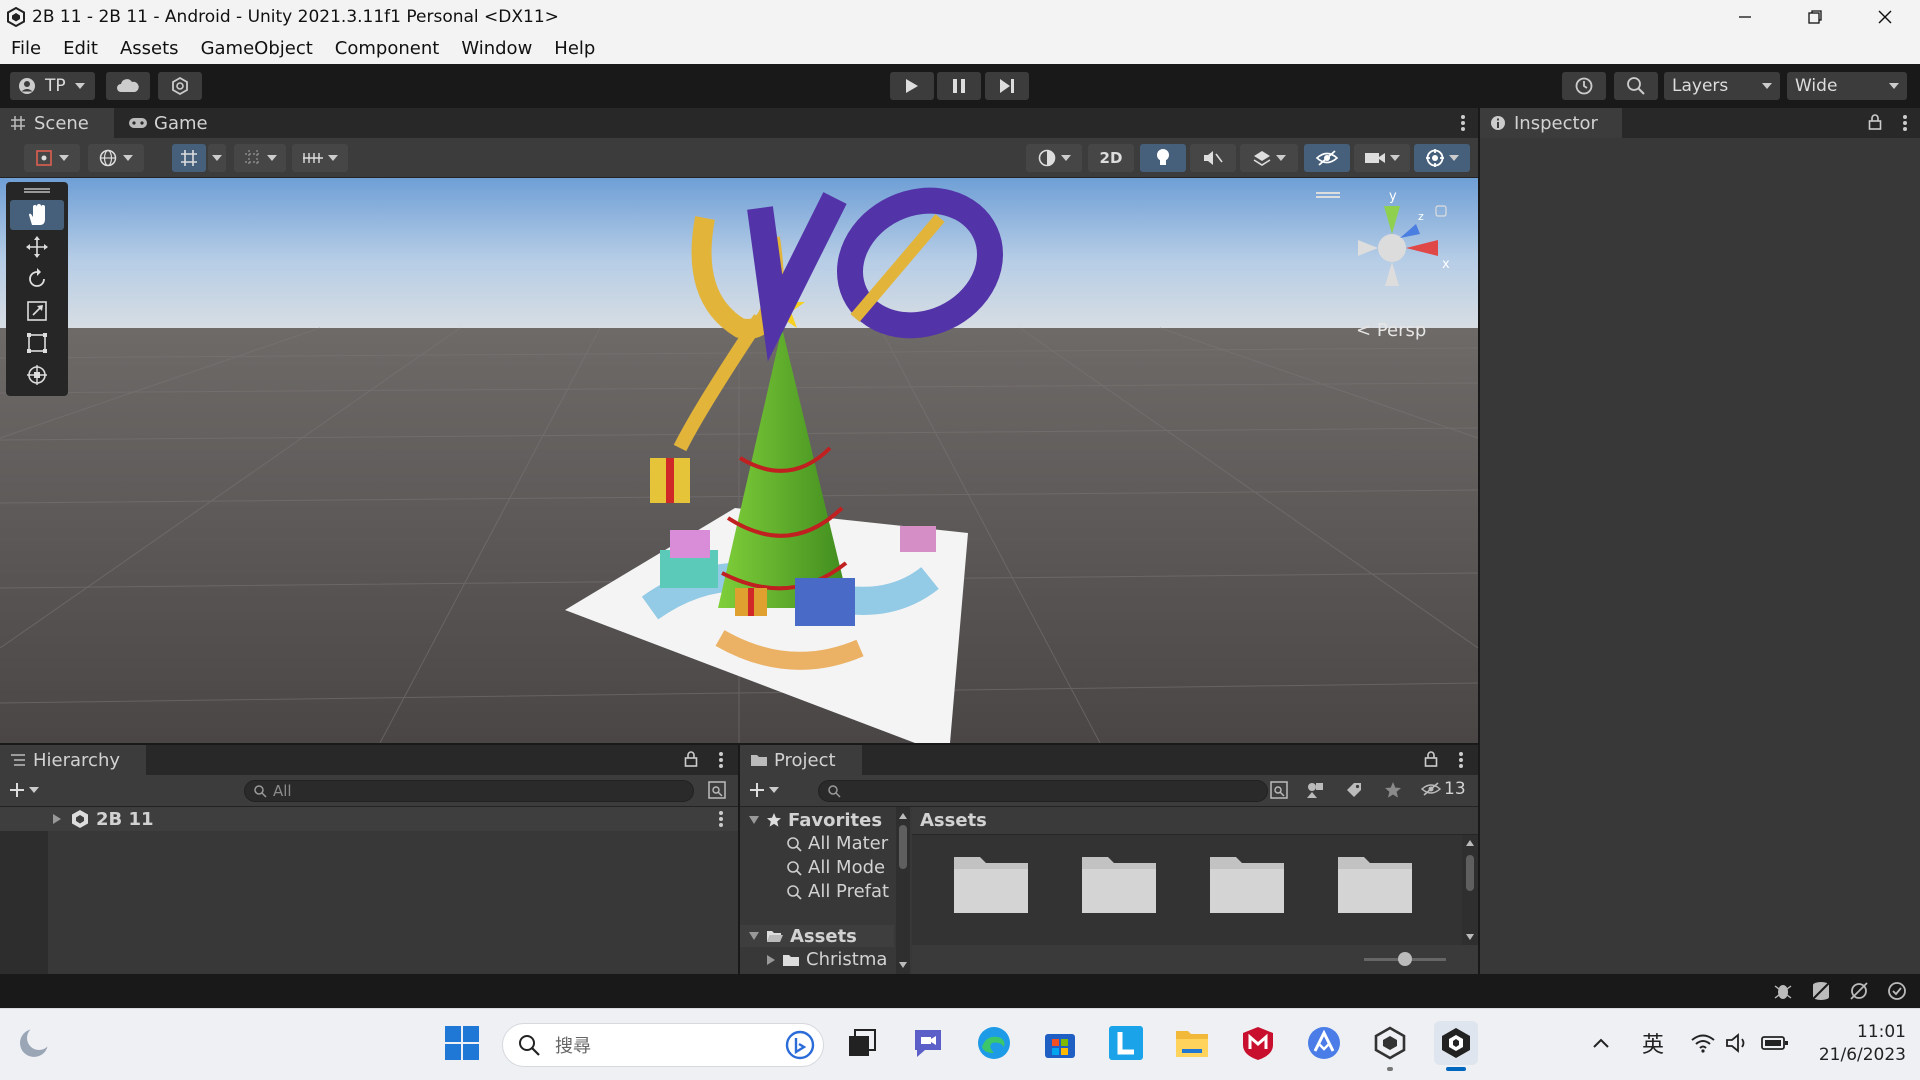 This screenshot has height=1080, width=1920. Describe the element at coordinates (23, 790) in the screenshot. I see `create-dropdown` at that location.